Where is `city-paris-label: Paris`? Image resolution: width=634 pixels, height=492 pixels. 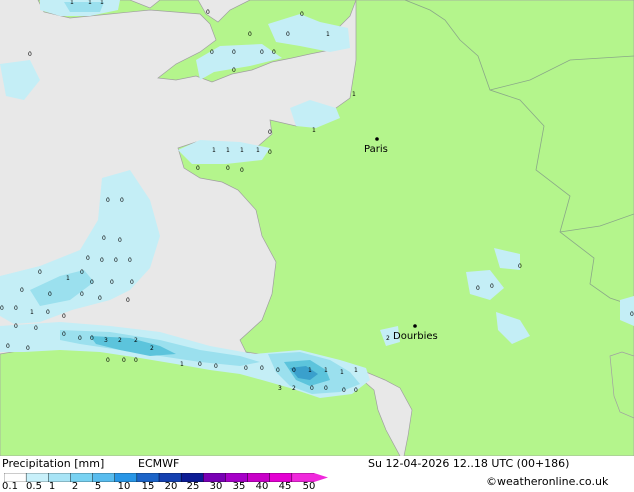 city-paris-label: Paris is located at coordinates (376, 149).